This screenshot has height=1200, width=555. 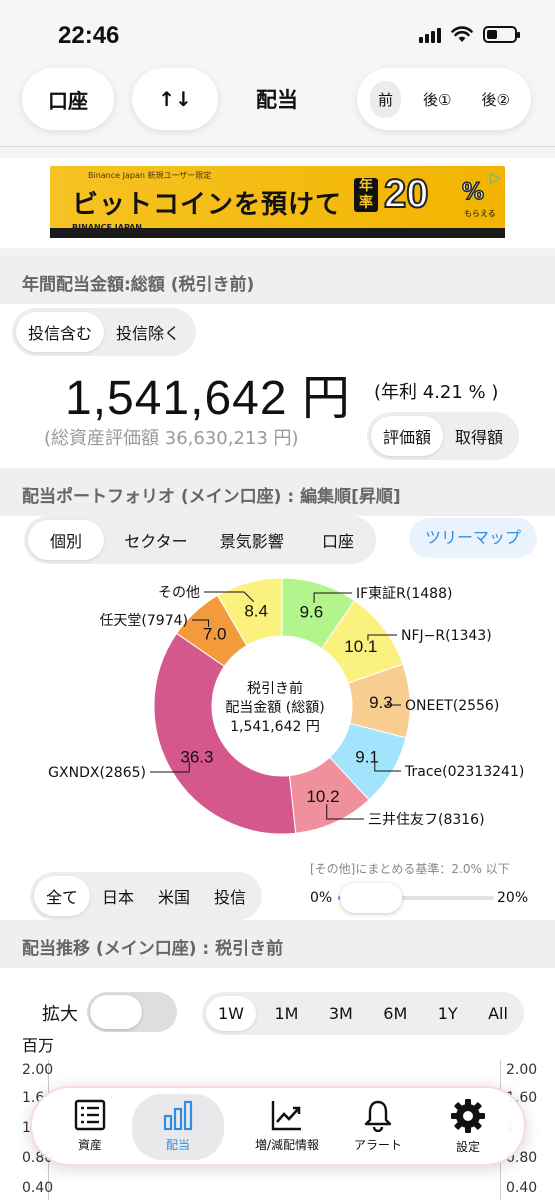 What do you see at coordinates (321, 898) in the screenshot?
I see `slider-min-label: 0%` at bounding box center [321, 898].